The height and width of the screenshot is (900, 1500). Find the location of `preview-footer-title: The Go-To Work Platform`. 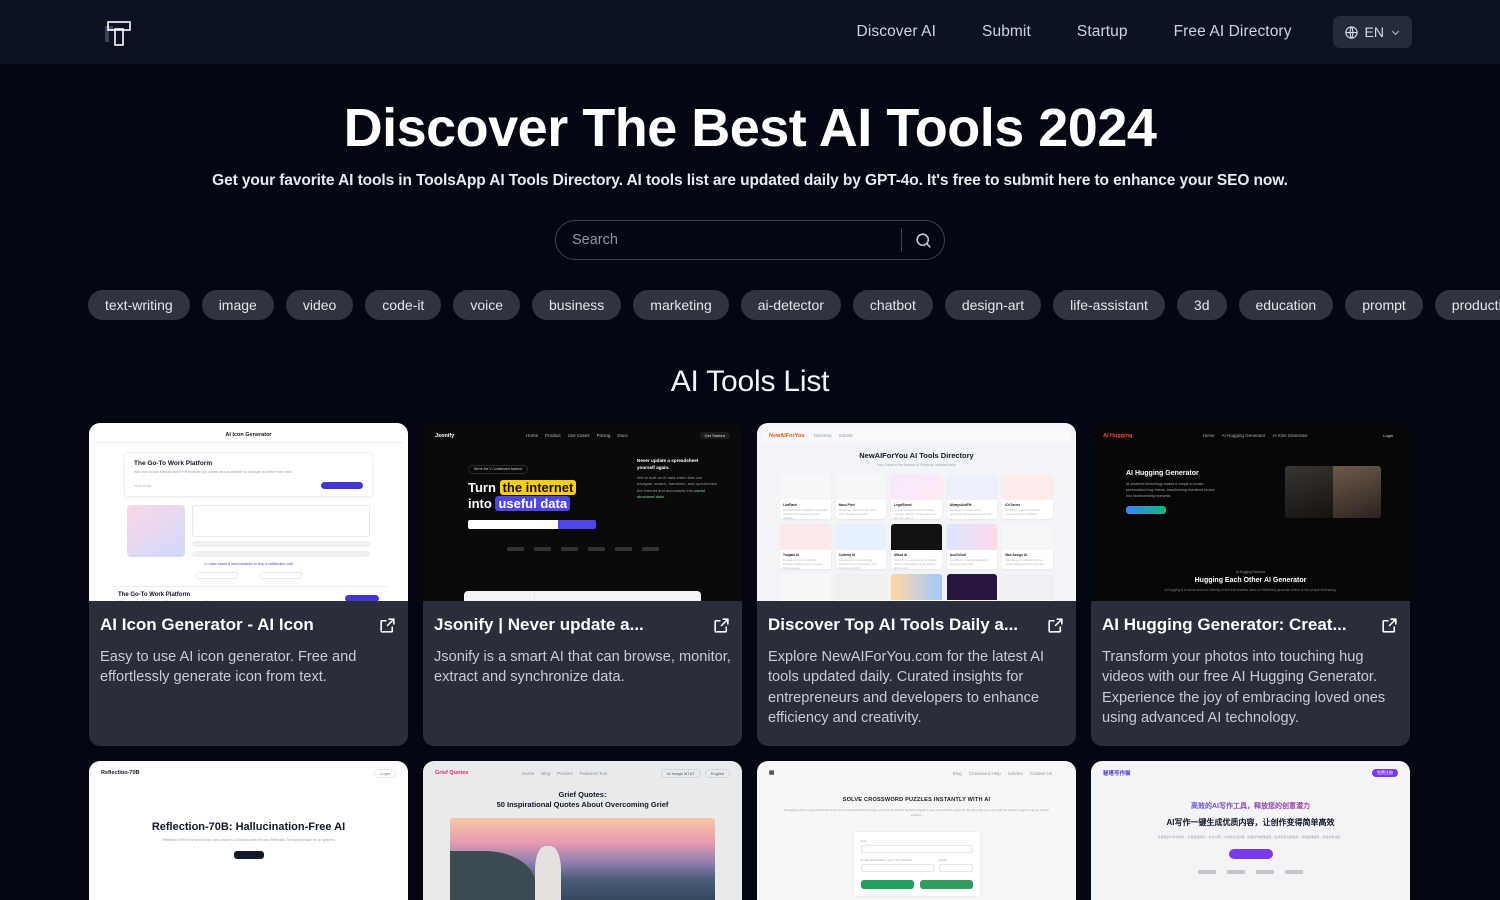

preview-footer-title: The Go-To Work Platform is located at coordinates (154, 595).